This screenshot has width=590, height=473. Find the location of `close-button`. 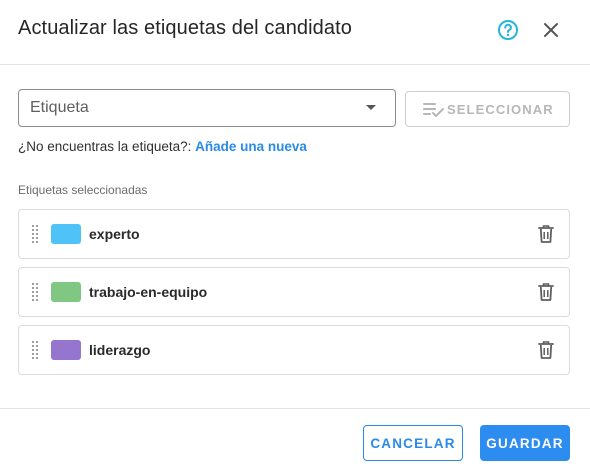

close-button is located at coordinates (551, 30).